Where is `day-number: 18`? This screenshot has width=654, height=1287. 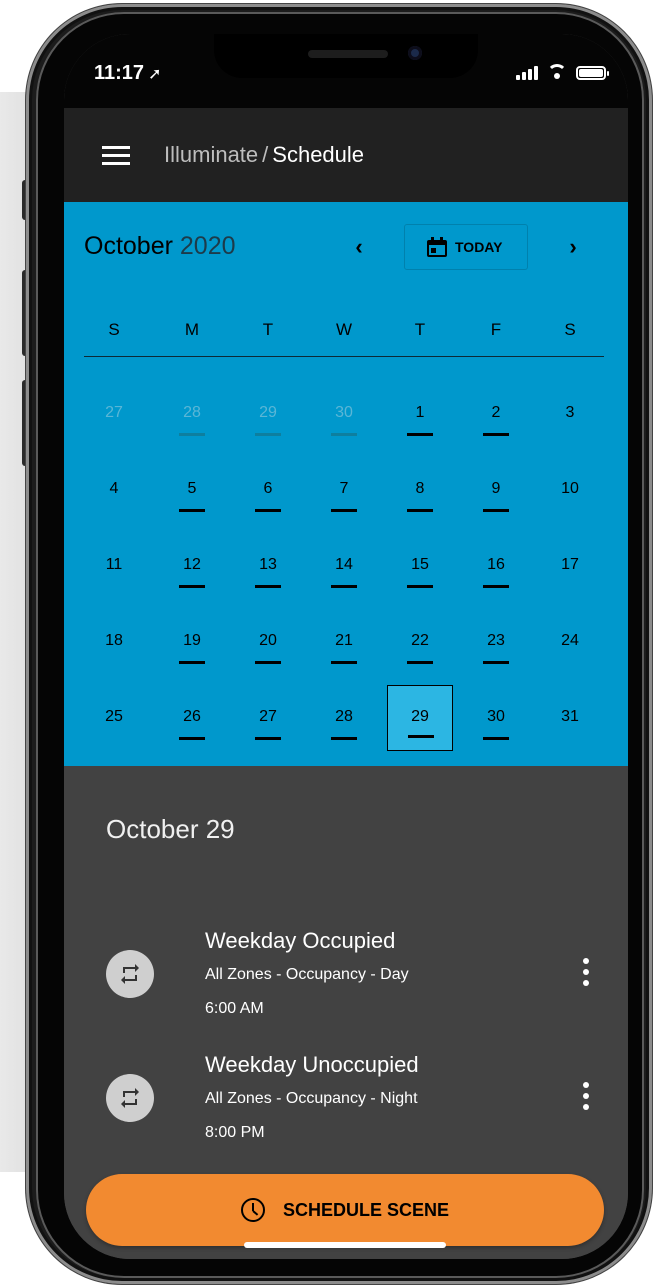 day-number: 18 is located at coordinates (114, 640).